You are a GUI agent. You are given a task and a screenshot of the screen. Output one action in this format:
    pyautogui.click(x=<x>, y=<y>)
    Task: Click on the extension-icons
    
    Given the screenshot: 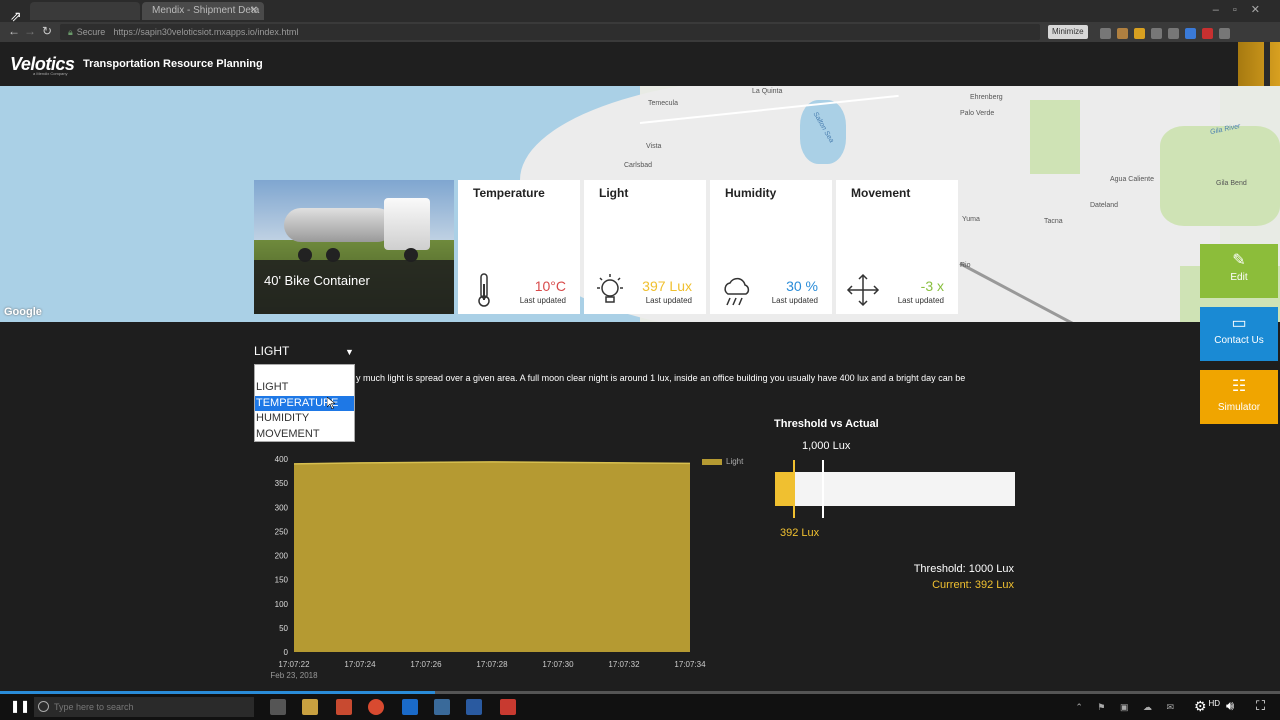 What is the action you would take?
    pyautogui.click(x=1168, y=32)
    